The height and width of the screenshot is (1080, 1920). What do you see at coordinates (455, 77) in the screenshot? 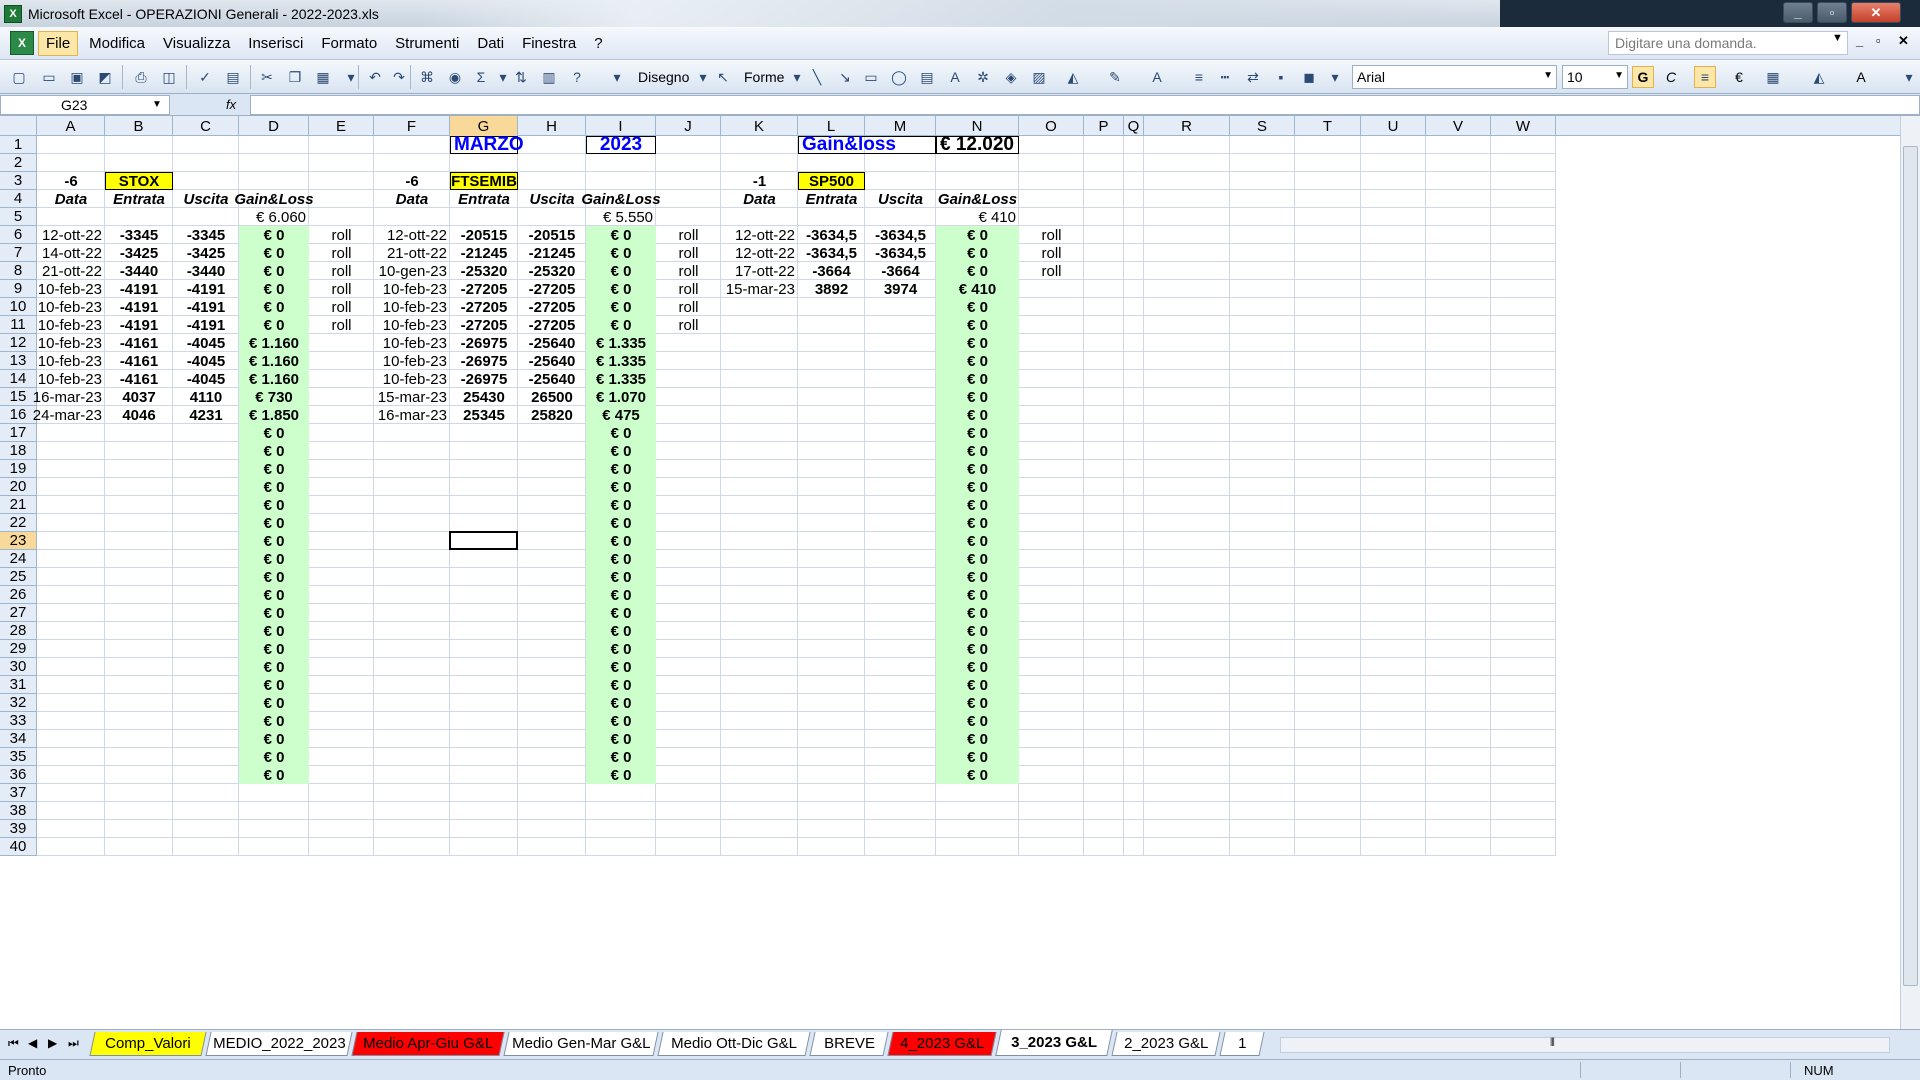
I see `web-icon: ◉` at bounding box center [455, 77].